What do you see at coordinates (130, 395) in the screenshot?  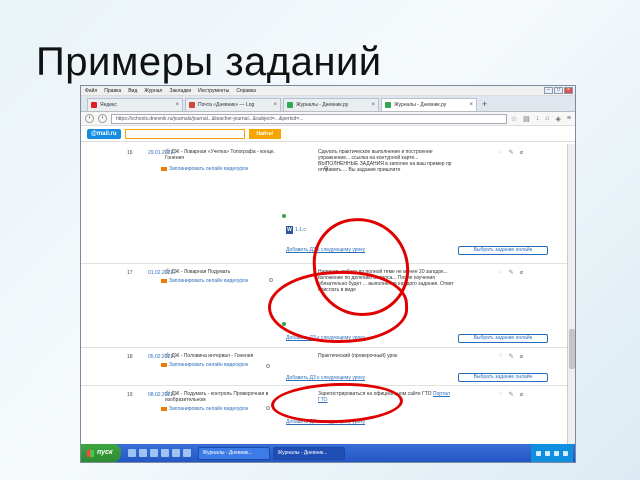 I see `row-number: 19` at bounding box center [130, 395].